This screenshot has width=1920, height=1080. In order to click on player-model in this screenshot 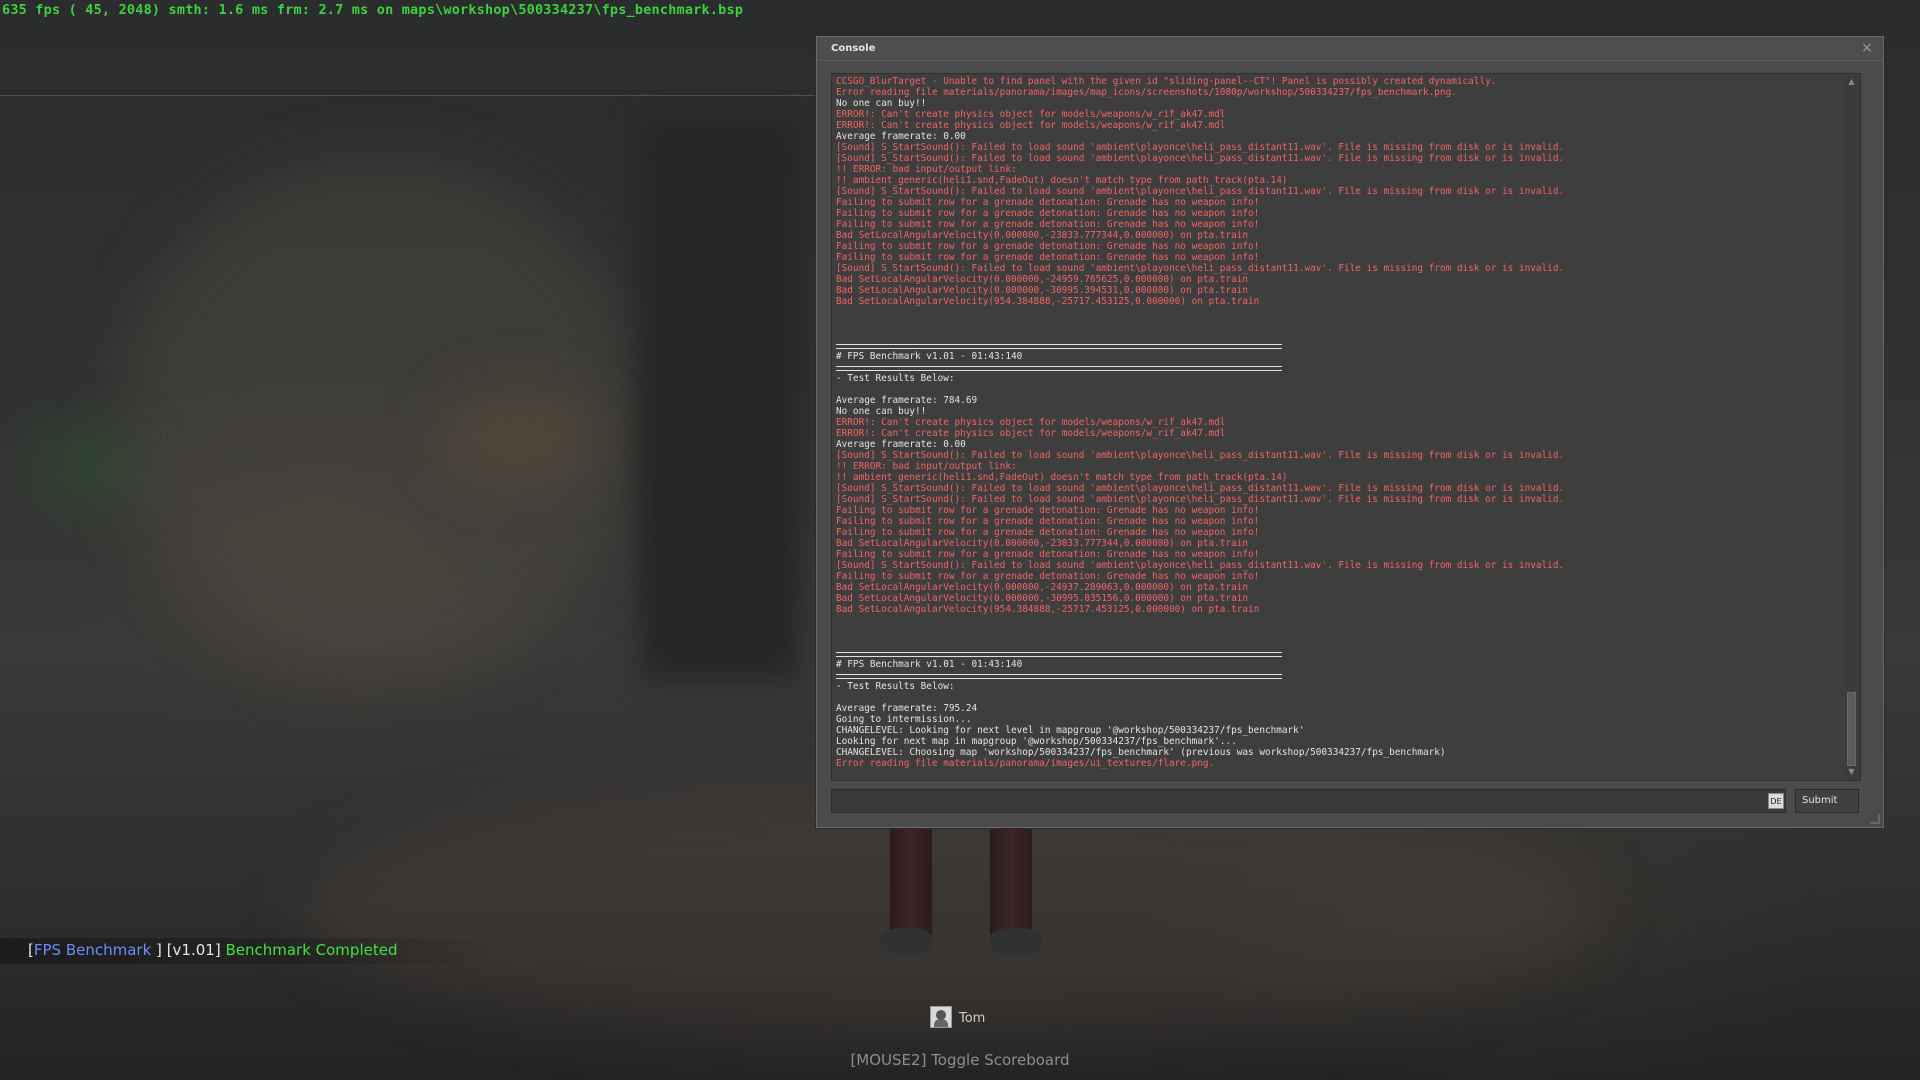, I will do `click(965, 895)`.